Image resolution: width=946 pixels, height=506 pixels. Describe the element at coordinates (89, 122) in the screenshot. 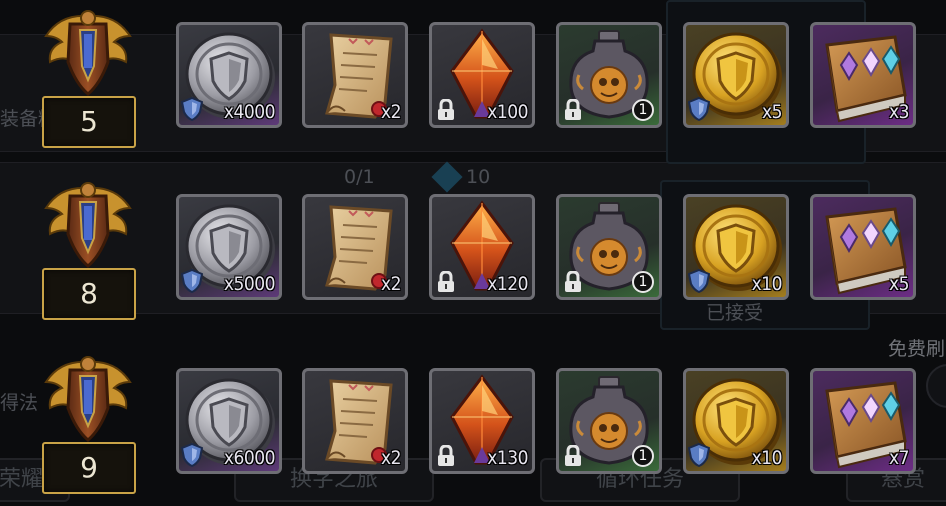

I see `rank-value: 5` at that location.